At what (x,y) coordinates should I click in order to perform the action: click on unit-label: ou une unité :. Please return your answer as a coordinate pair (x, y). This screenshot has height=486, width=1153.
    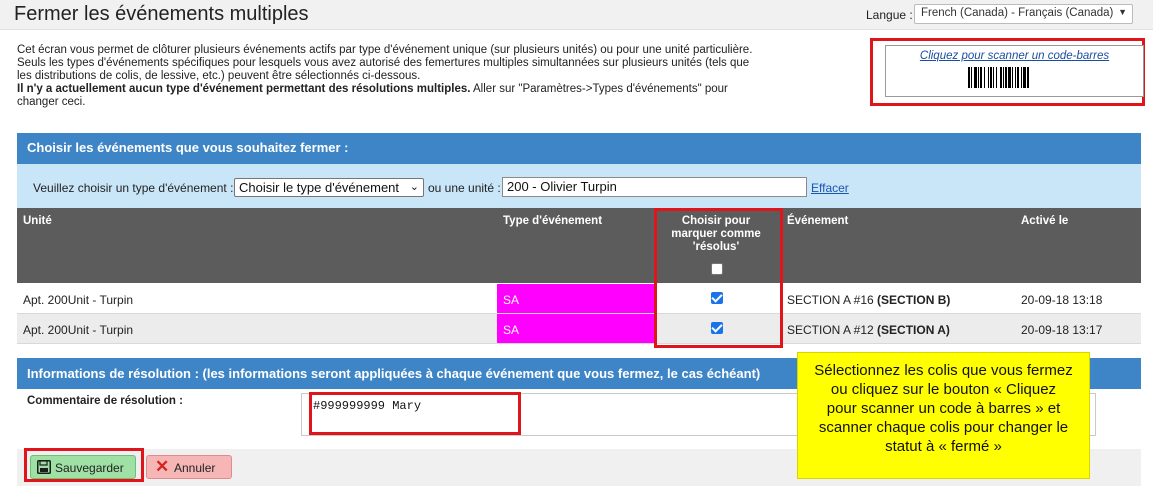
    Looking at the image, I should click on (464, 188).